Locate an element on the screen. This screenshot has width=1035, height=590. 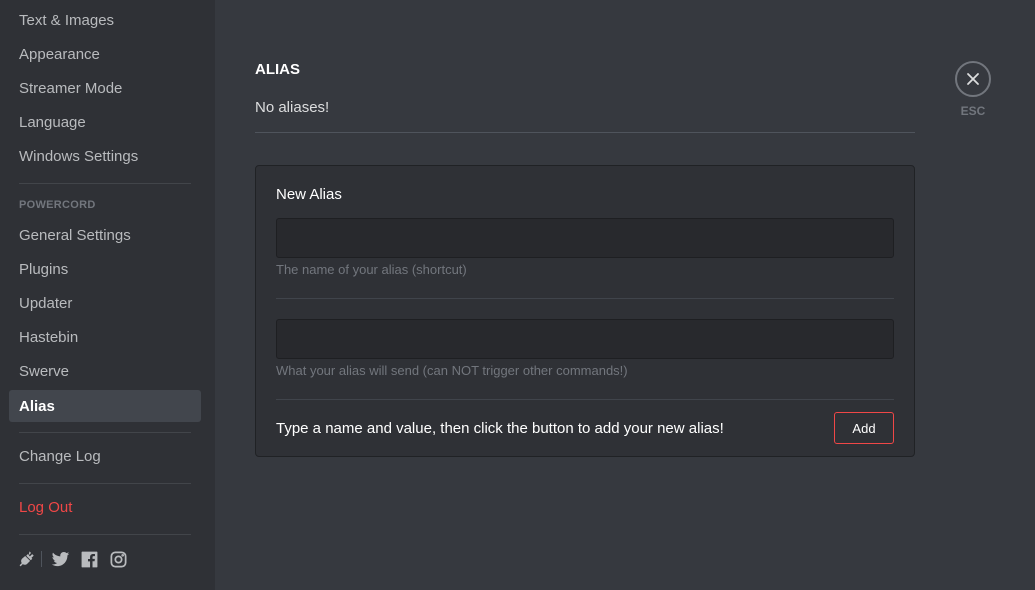
twitter-icon is located at coordinates (60, 559).